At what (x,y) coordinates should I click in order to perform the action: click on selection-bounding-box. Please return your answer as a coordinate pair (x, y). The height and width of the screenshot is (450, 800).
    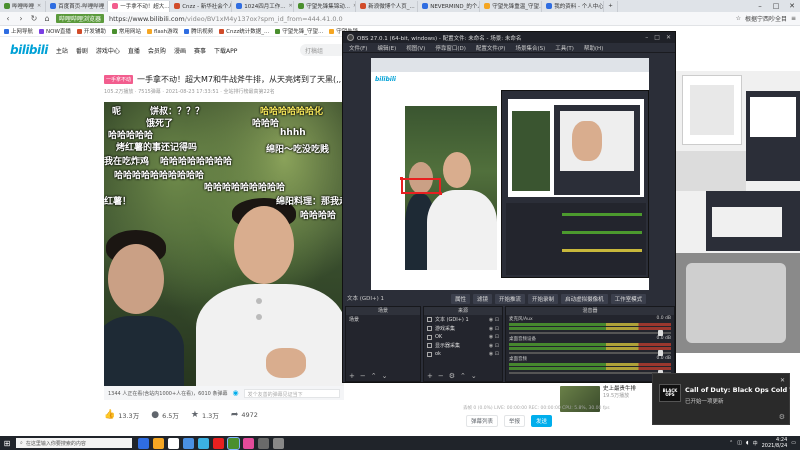
    Looking at the image, I should click on (421, 186).